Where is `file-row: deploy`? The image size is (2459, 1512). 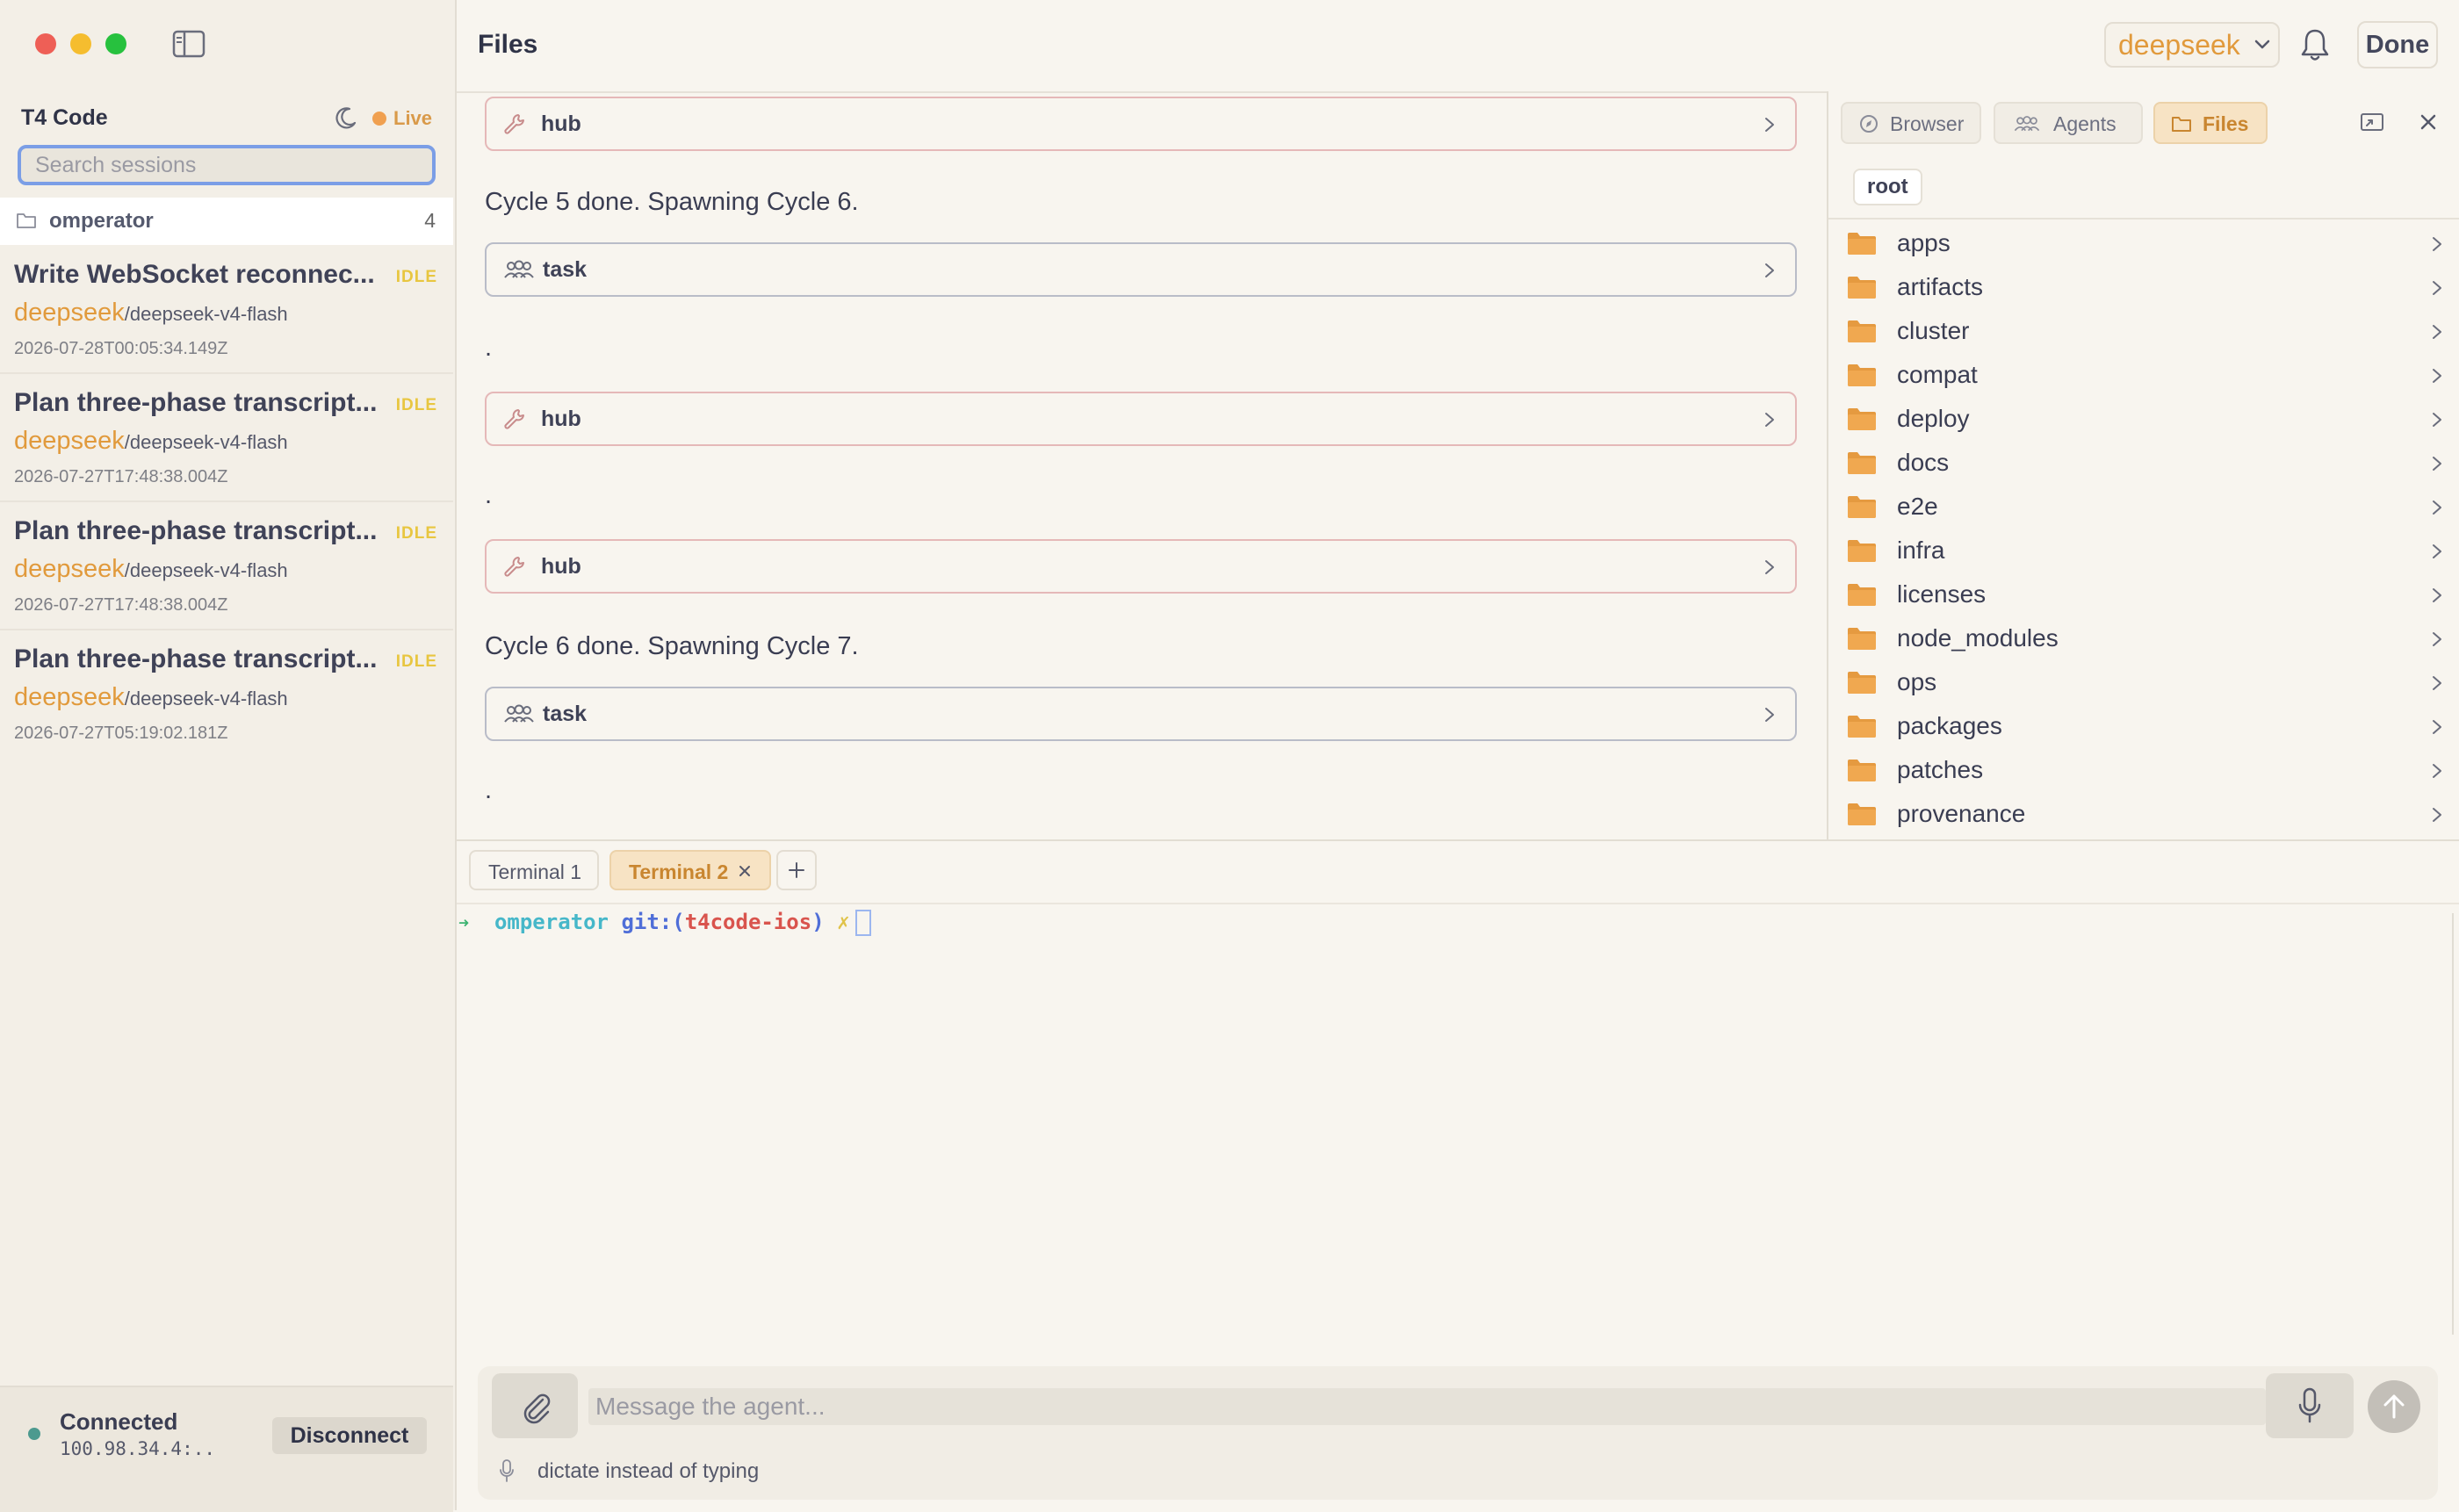 file-row: deploy is located at coordinates (2143, 419).